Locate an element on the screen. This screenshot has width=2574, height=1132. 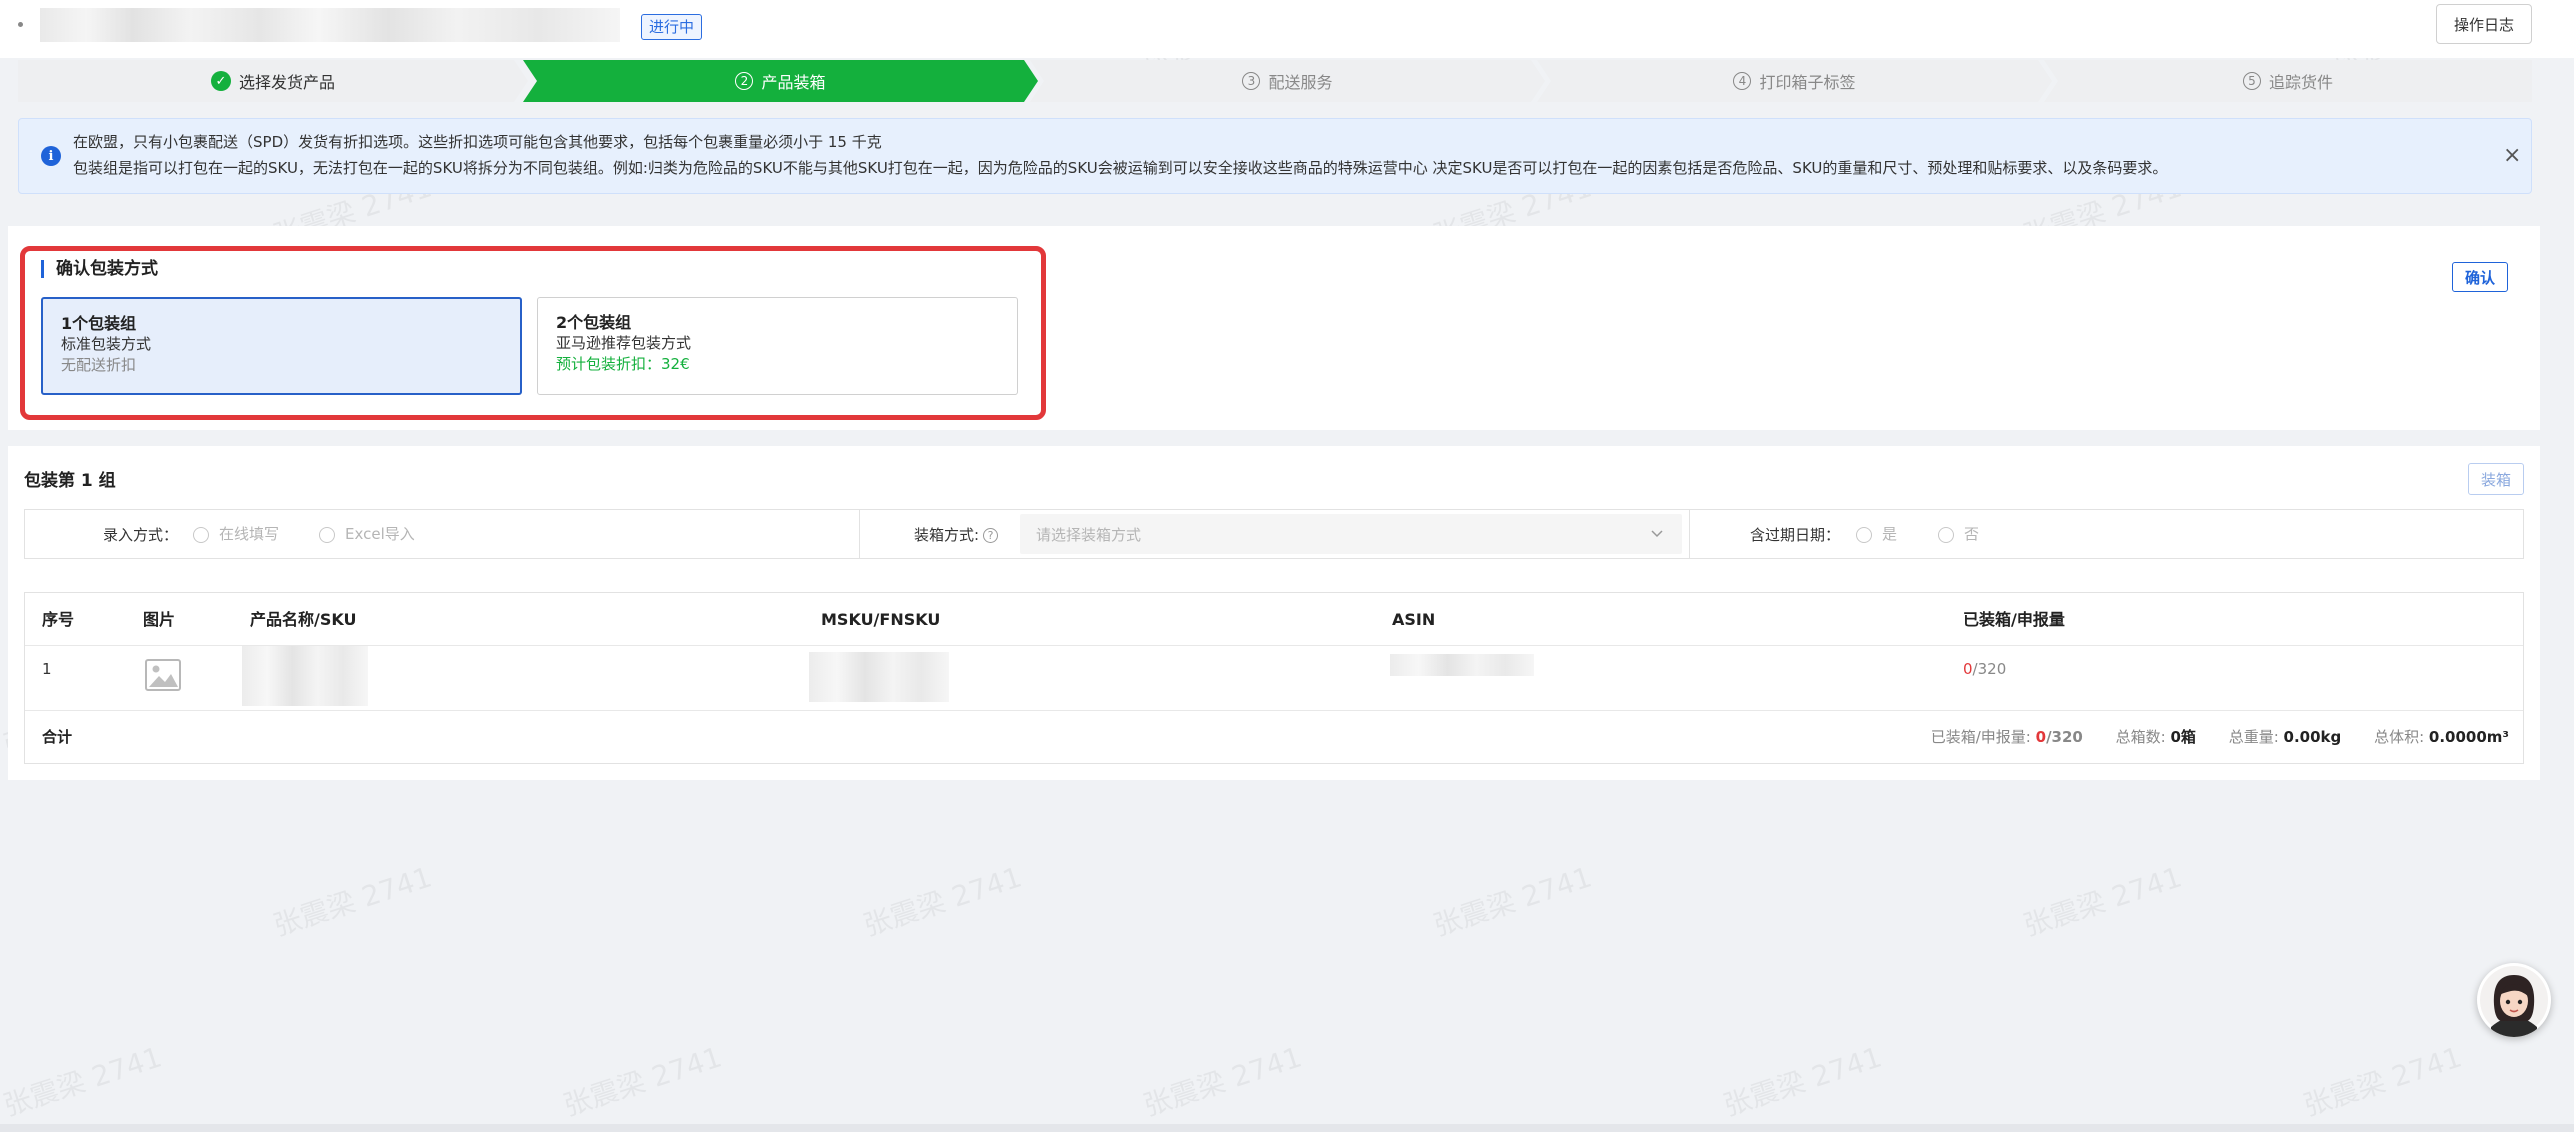
box-method-select: 请选择装箱方式 is located at coordinates (1351, 534).